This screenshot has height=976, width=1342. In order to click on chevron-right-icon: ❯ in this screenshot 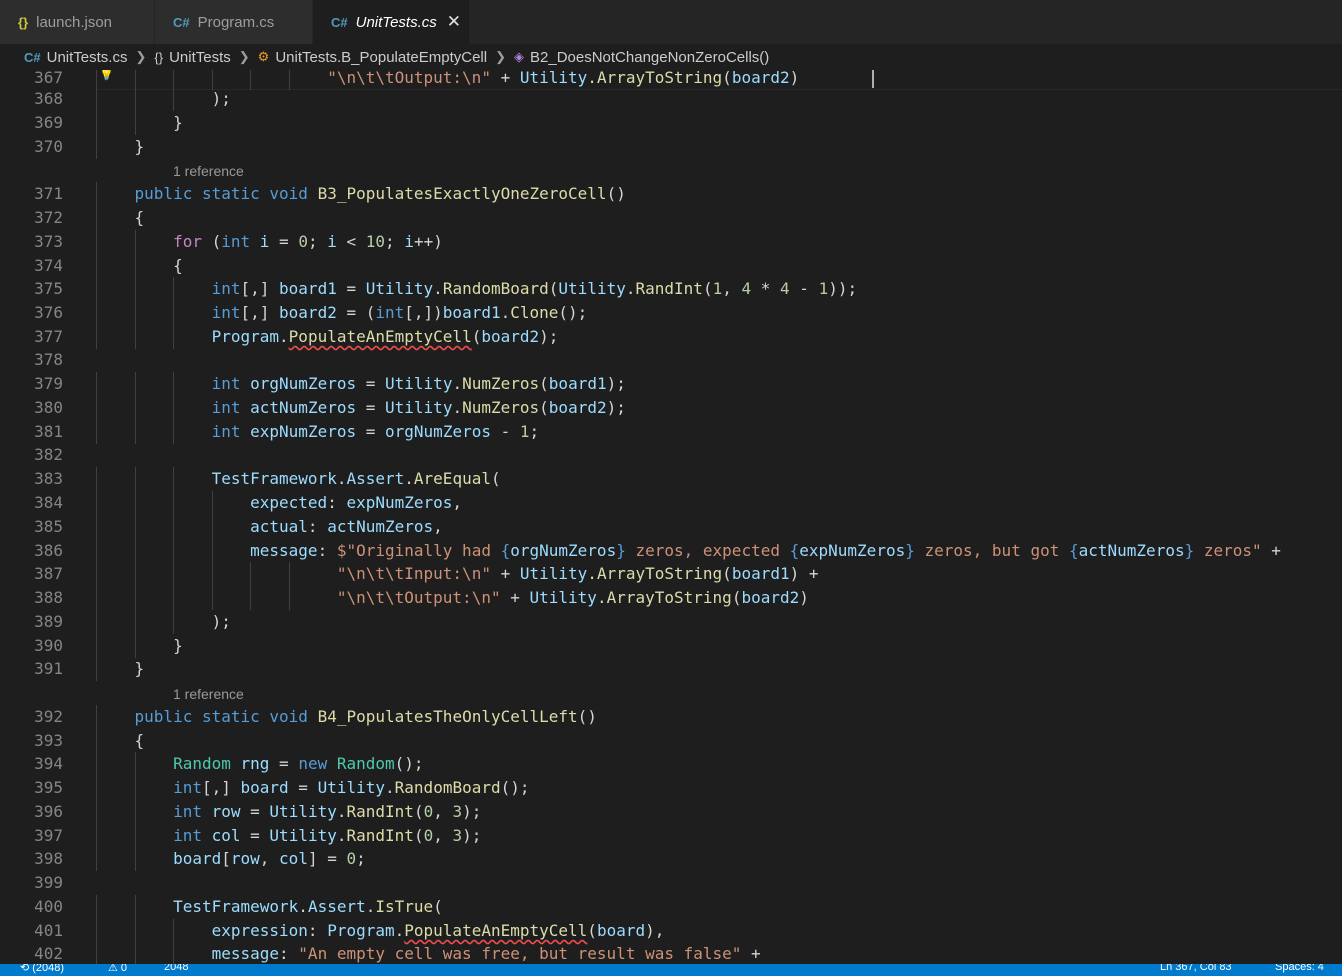, I will do `click(141, 56)`.